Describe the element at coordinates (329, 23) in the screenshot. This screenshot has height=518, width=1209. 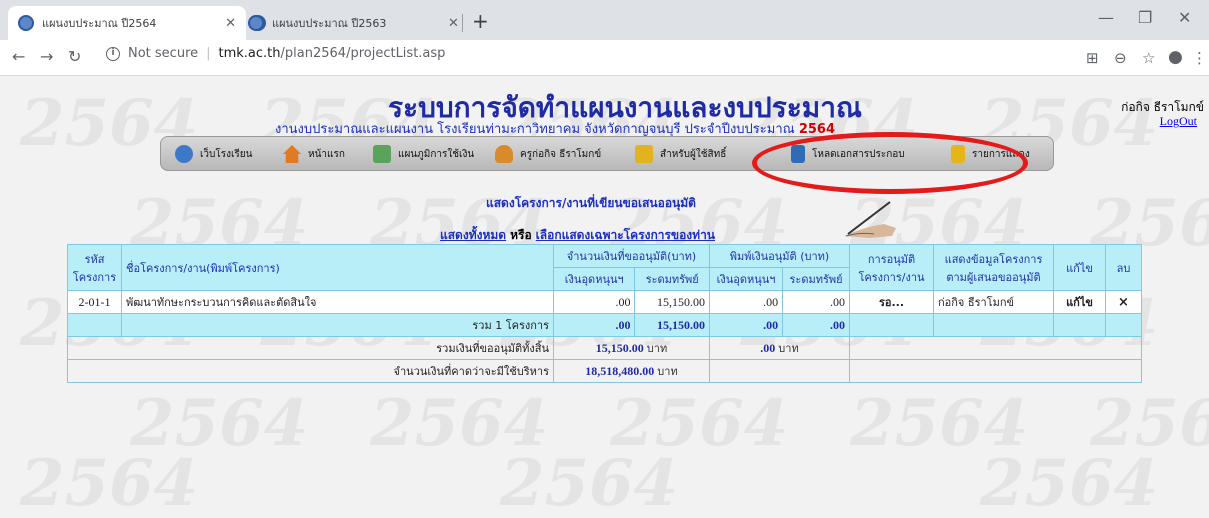
I see `tab-title: แผนงบประมาณ ปี2563` at that location.